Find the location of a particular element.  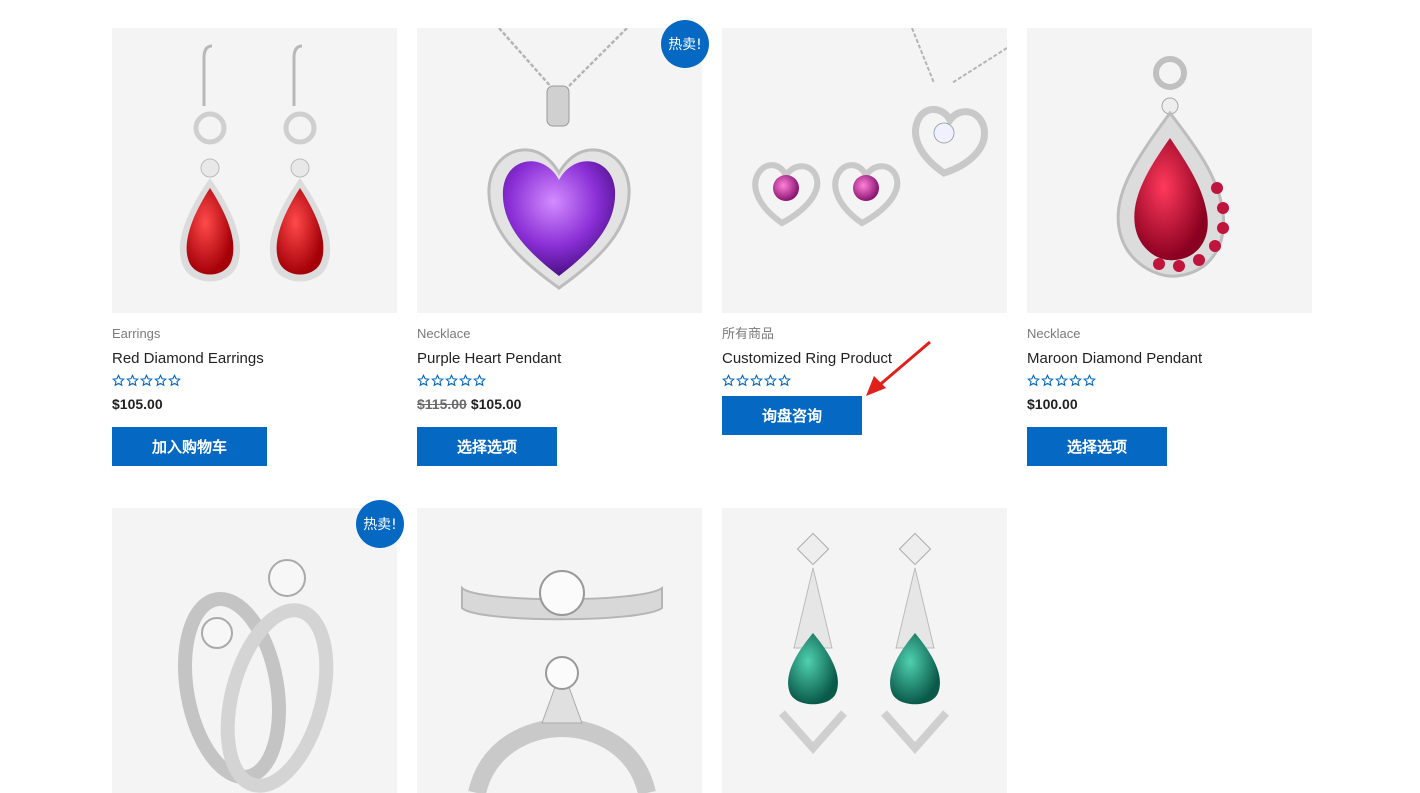

add-to-cart-button: 加入购物车 is located at coordinates (189, 446).